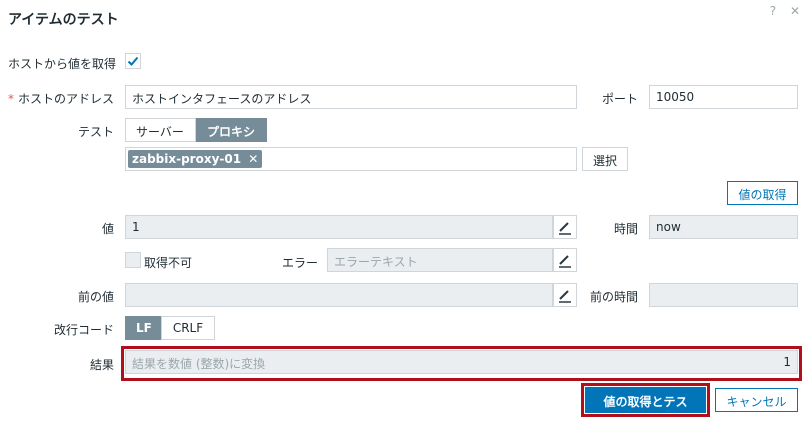  Describe the element at coordinates (10, 99) in the screenshot. I see `required-mark: *` at that location.